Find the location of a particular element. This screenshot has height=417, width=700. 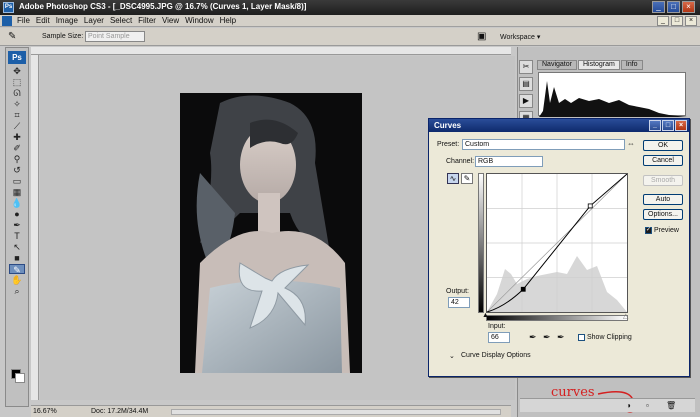

show-clipping-label: Show Clipping is located at coordinates (609, 337).